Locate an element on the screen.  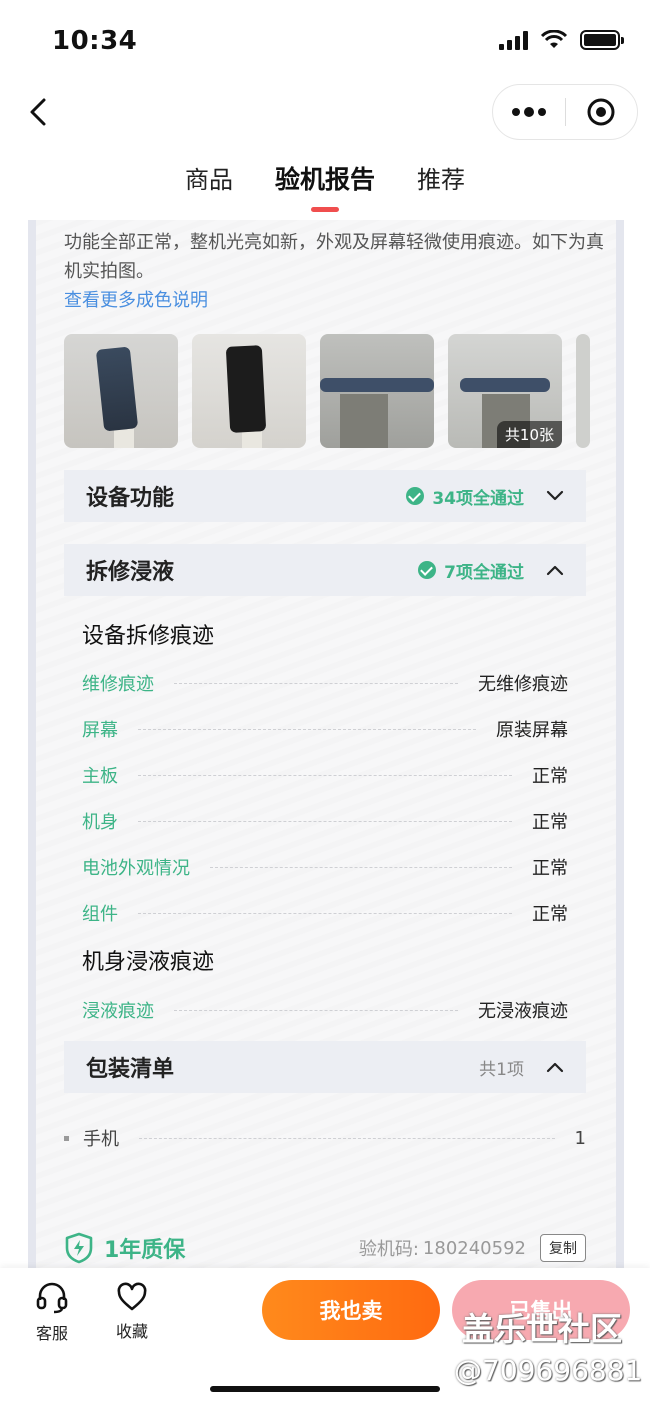
pass-status: 34项全通过 is located at coordinates (465, 496).